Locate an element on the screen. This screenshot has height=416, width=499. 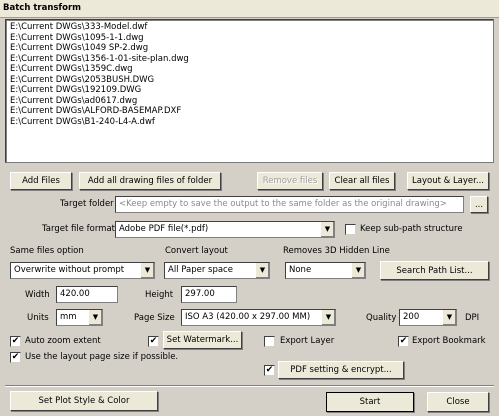
page-size-select: ISO A3 (420.00 x 297.00 MM) ▼ is located at coordinates (258, 317).